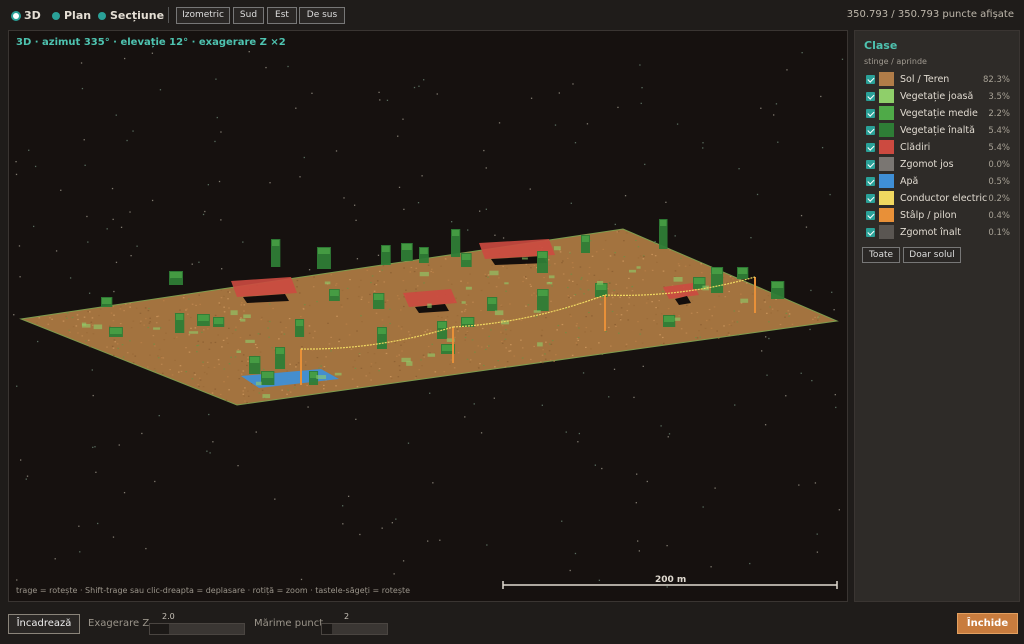 The width and height of the screenshot is (1024, 644). I want to click on class-percent: 0.0%, so click(999, 165).